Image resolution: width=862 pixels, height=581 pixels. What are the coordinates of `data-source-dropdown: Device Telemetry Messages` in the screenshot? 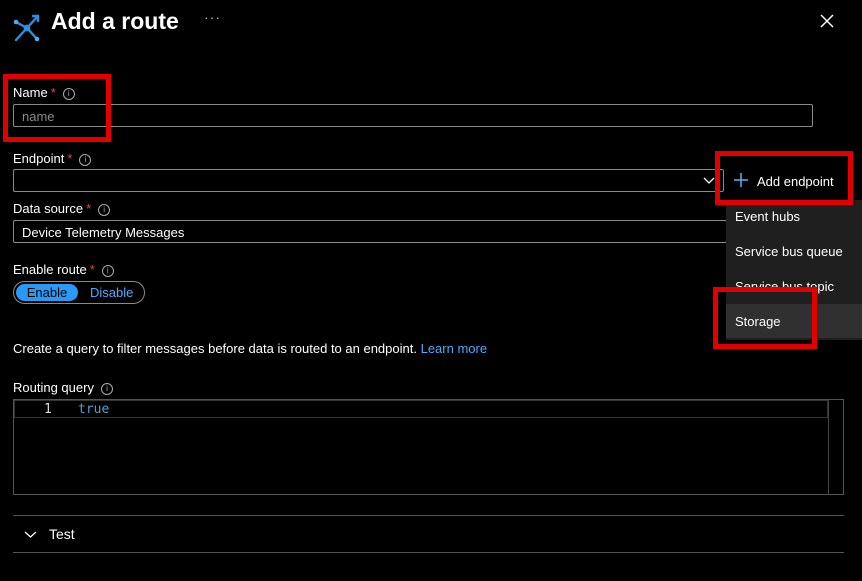 It's located at (370, 231).